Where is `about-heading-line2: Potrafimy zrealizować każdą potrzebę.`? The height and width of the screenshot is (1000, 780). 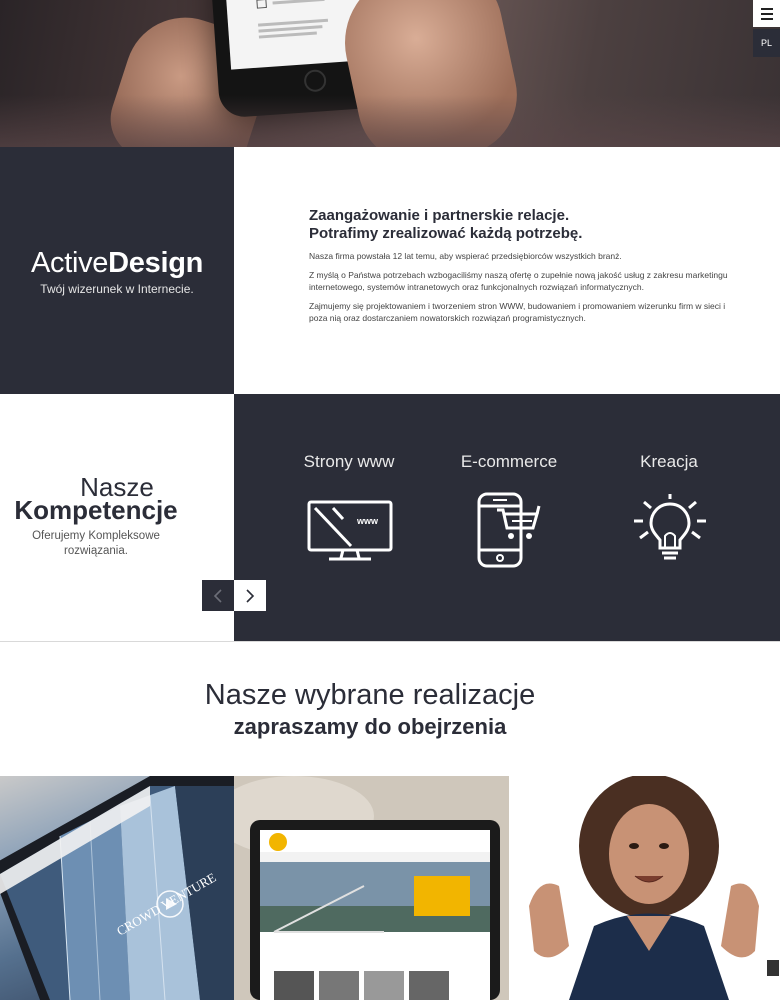 about-heading-line2: Potrafimy zrealizować każdą potrzebę. is located at coordinates (446, 233).